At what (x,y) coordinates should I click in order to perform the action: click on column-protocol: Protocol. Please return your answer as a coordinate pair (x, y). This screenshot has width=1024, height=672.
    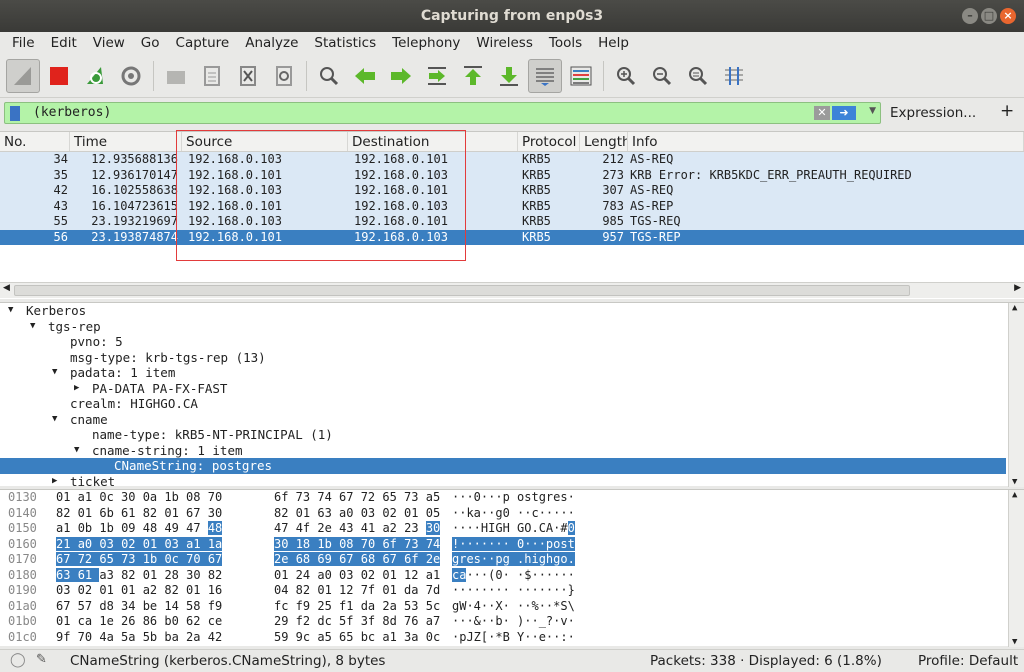
    Looking at the image, I should click on (549, 141).